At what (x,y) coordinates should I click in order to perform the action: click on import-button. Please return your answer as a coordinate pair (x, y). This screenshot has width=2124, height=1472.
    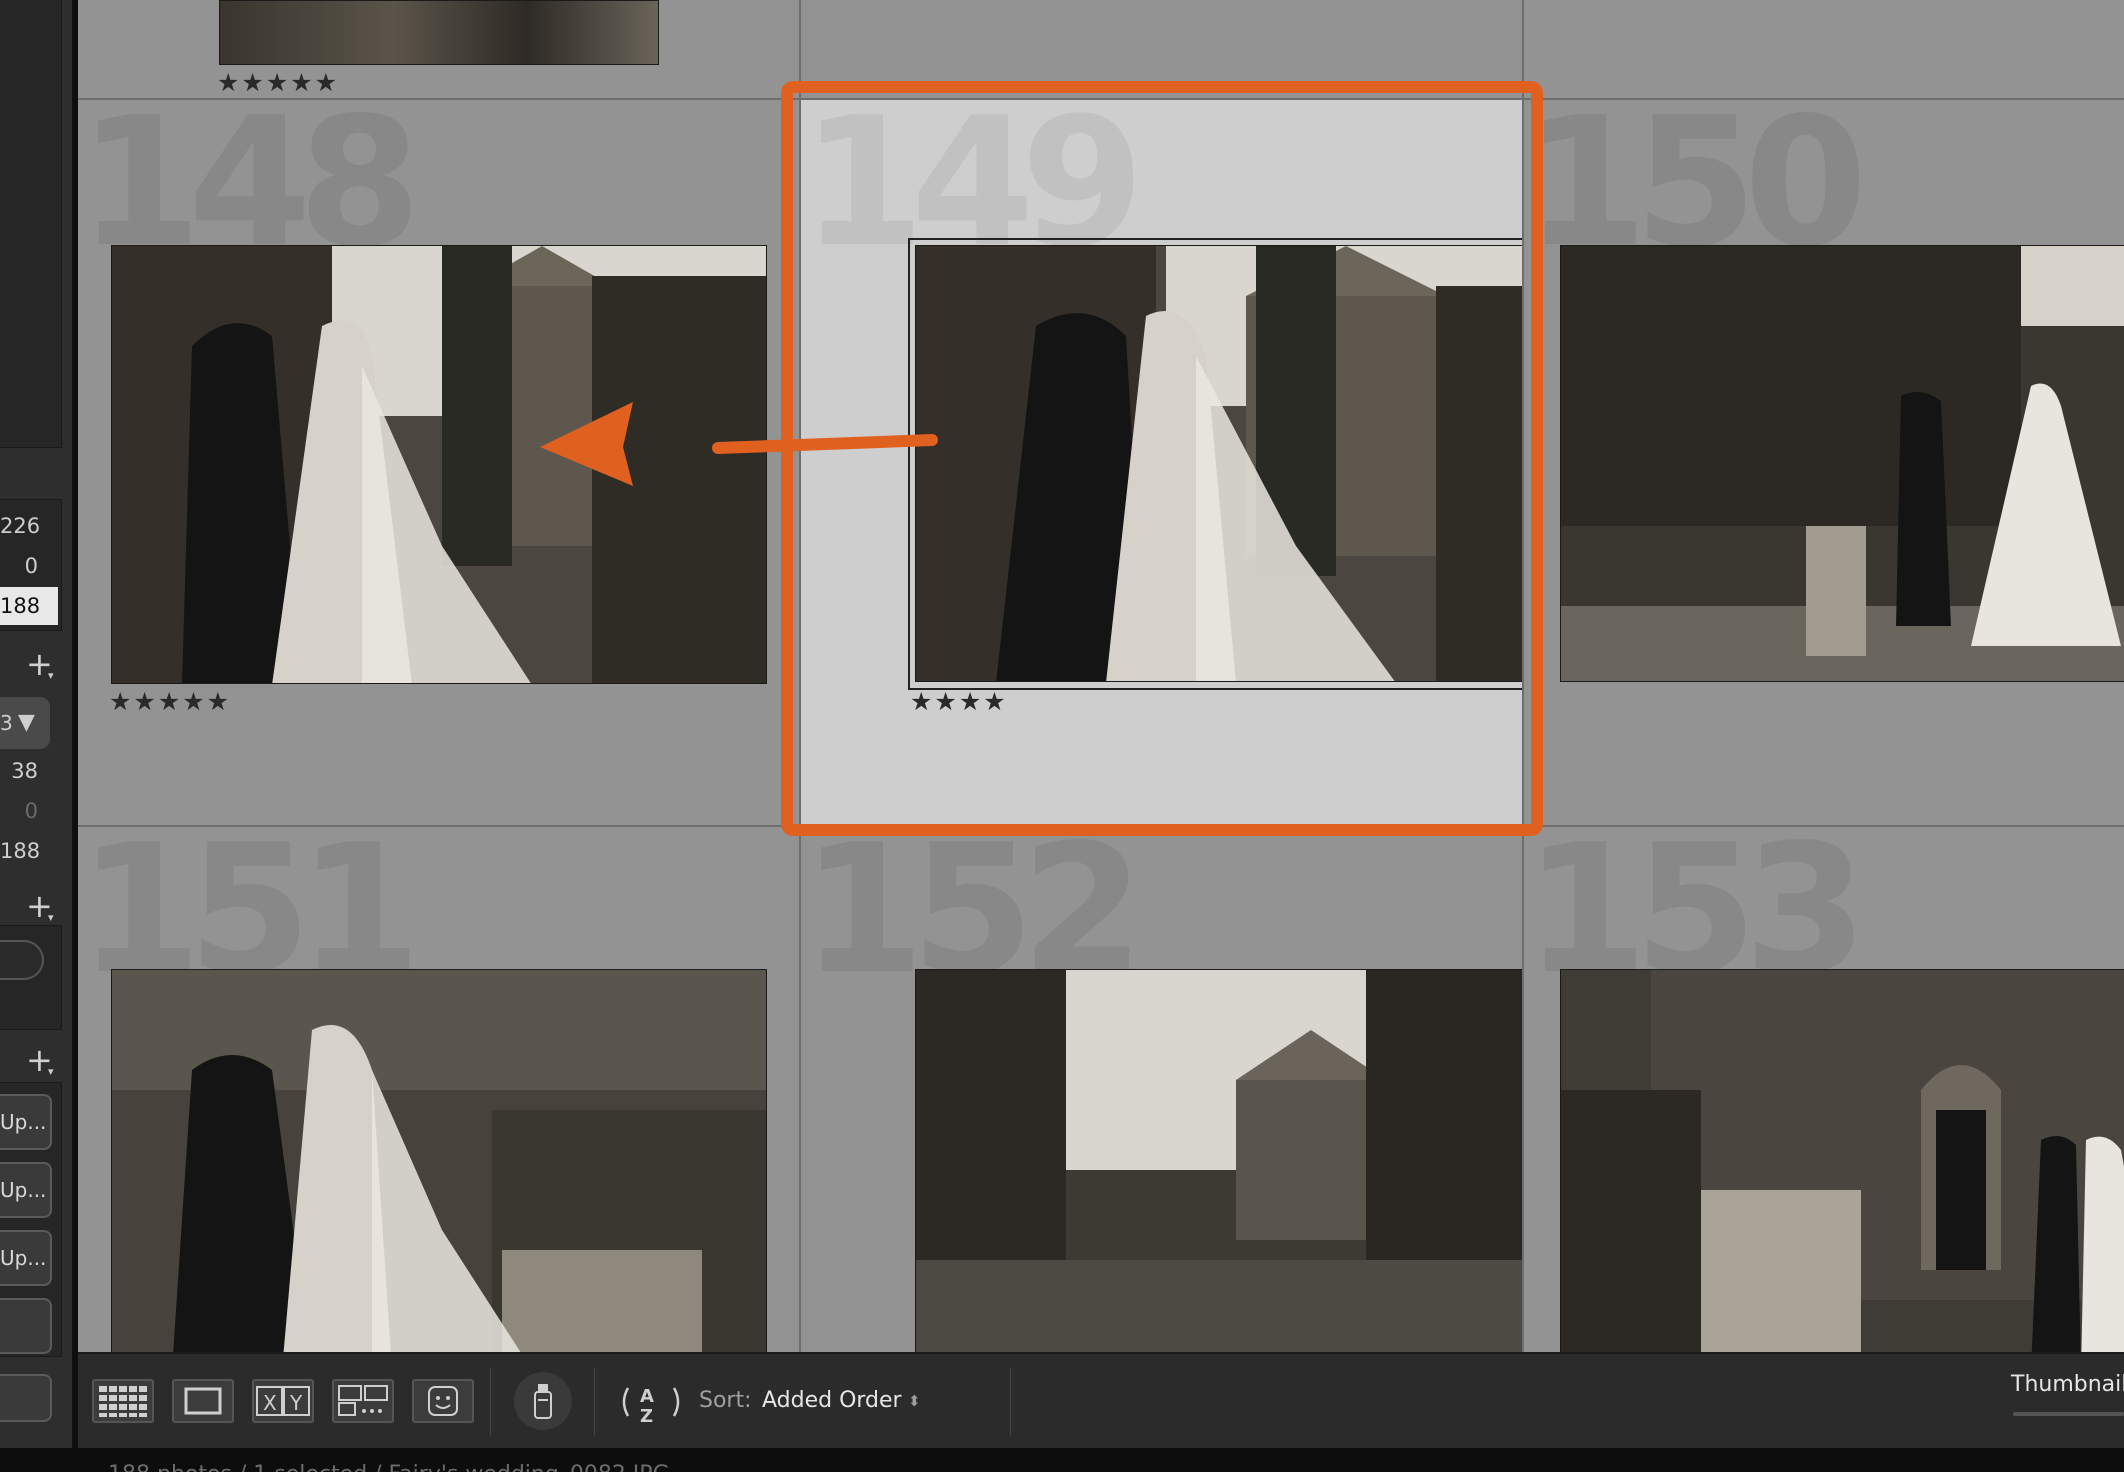
    Looking at the image, I should click on (26, 1398).